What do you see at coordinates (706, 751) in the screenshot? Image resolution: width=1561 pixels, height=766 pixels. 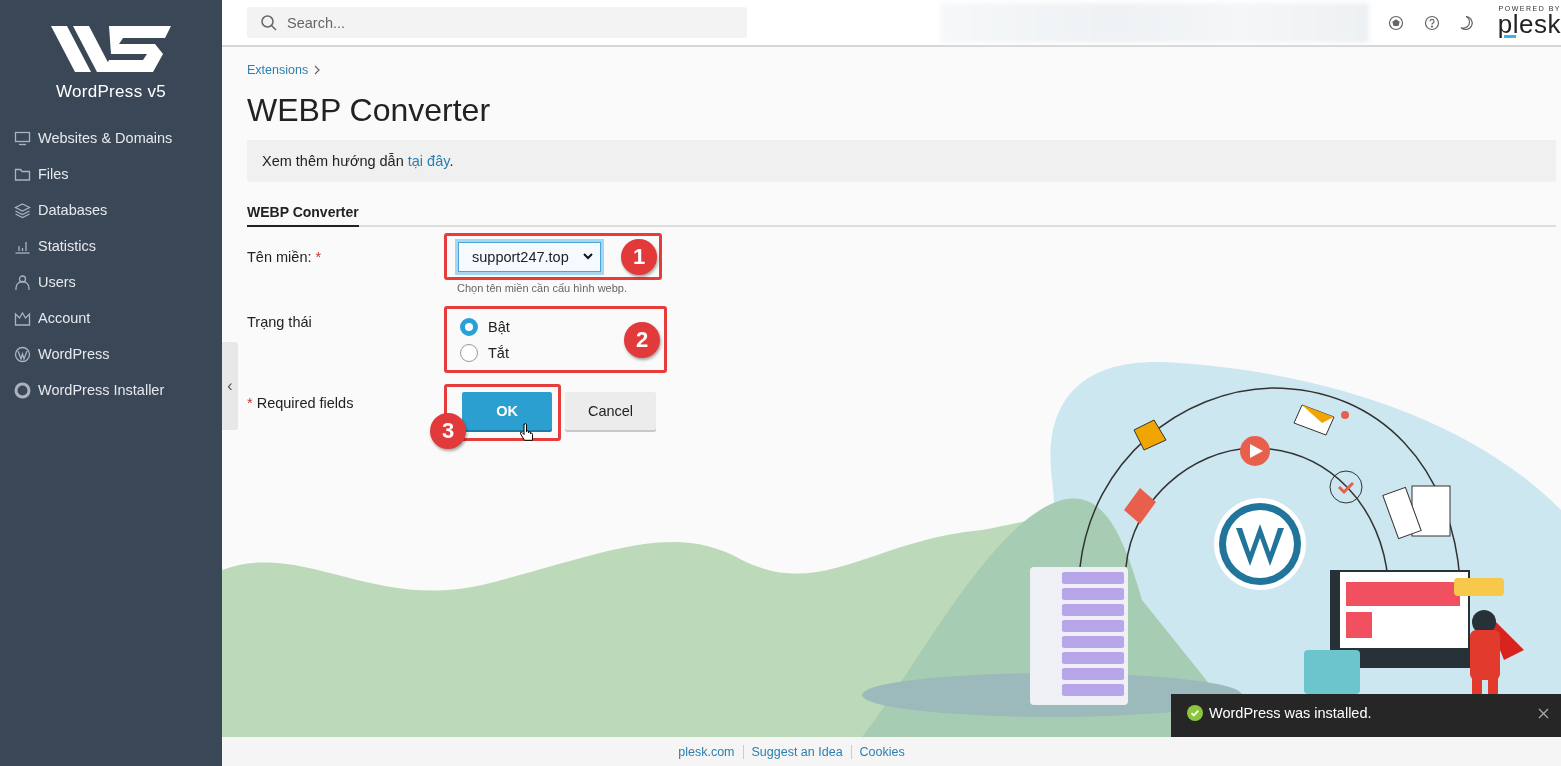 I see `footer-link: plesk.com` at bounding box center [706, 751].